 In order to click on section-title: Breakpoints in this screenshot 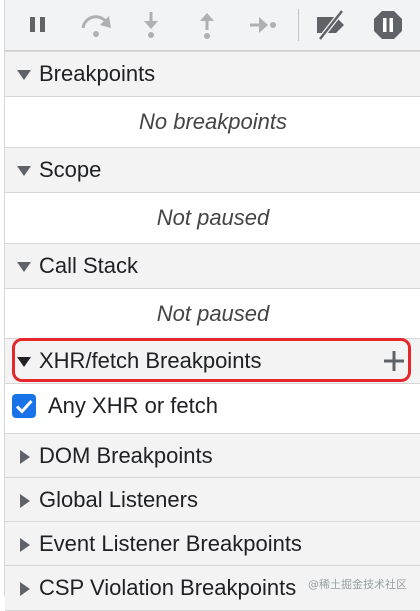, I will do `click(97, 73)`.